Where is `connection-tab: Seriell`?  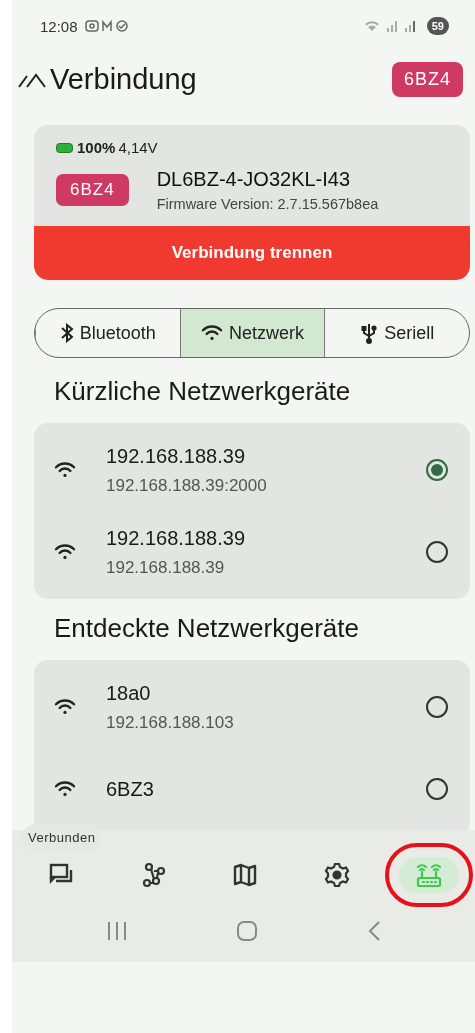
connection-tab: Seriell is located at coordinates (396, 333).